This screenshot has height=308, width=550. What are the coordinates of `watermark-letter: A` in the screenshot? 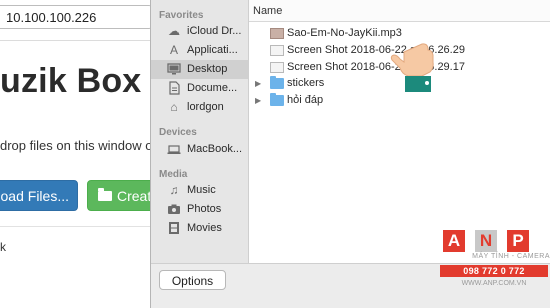 It's located at (454, 241).